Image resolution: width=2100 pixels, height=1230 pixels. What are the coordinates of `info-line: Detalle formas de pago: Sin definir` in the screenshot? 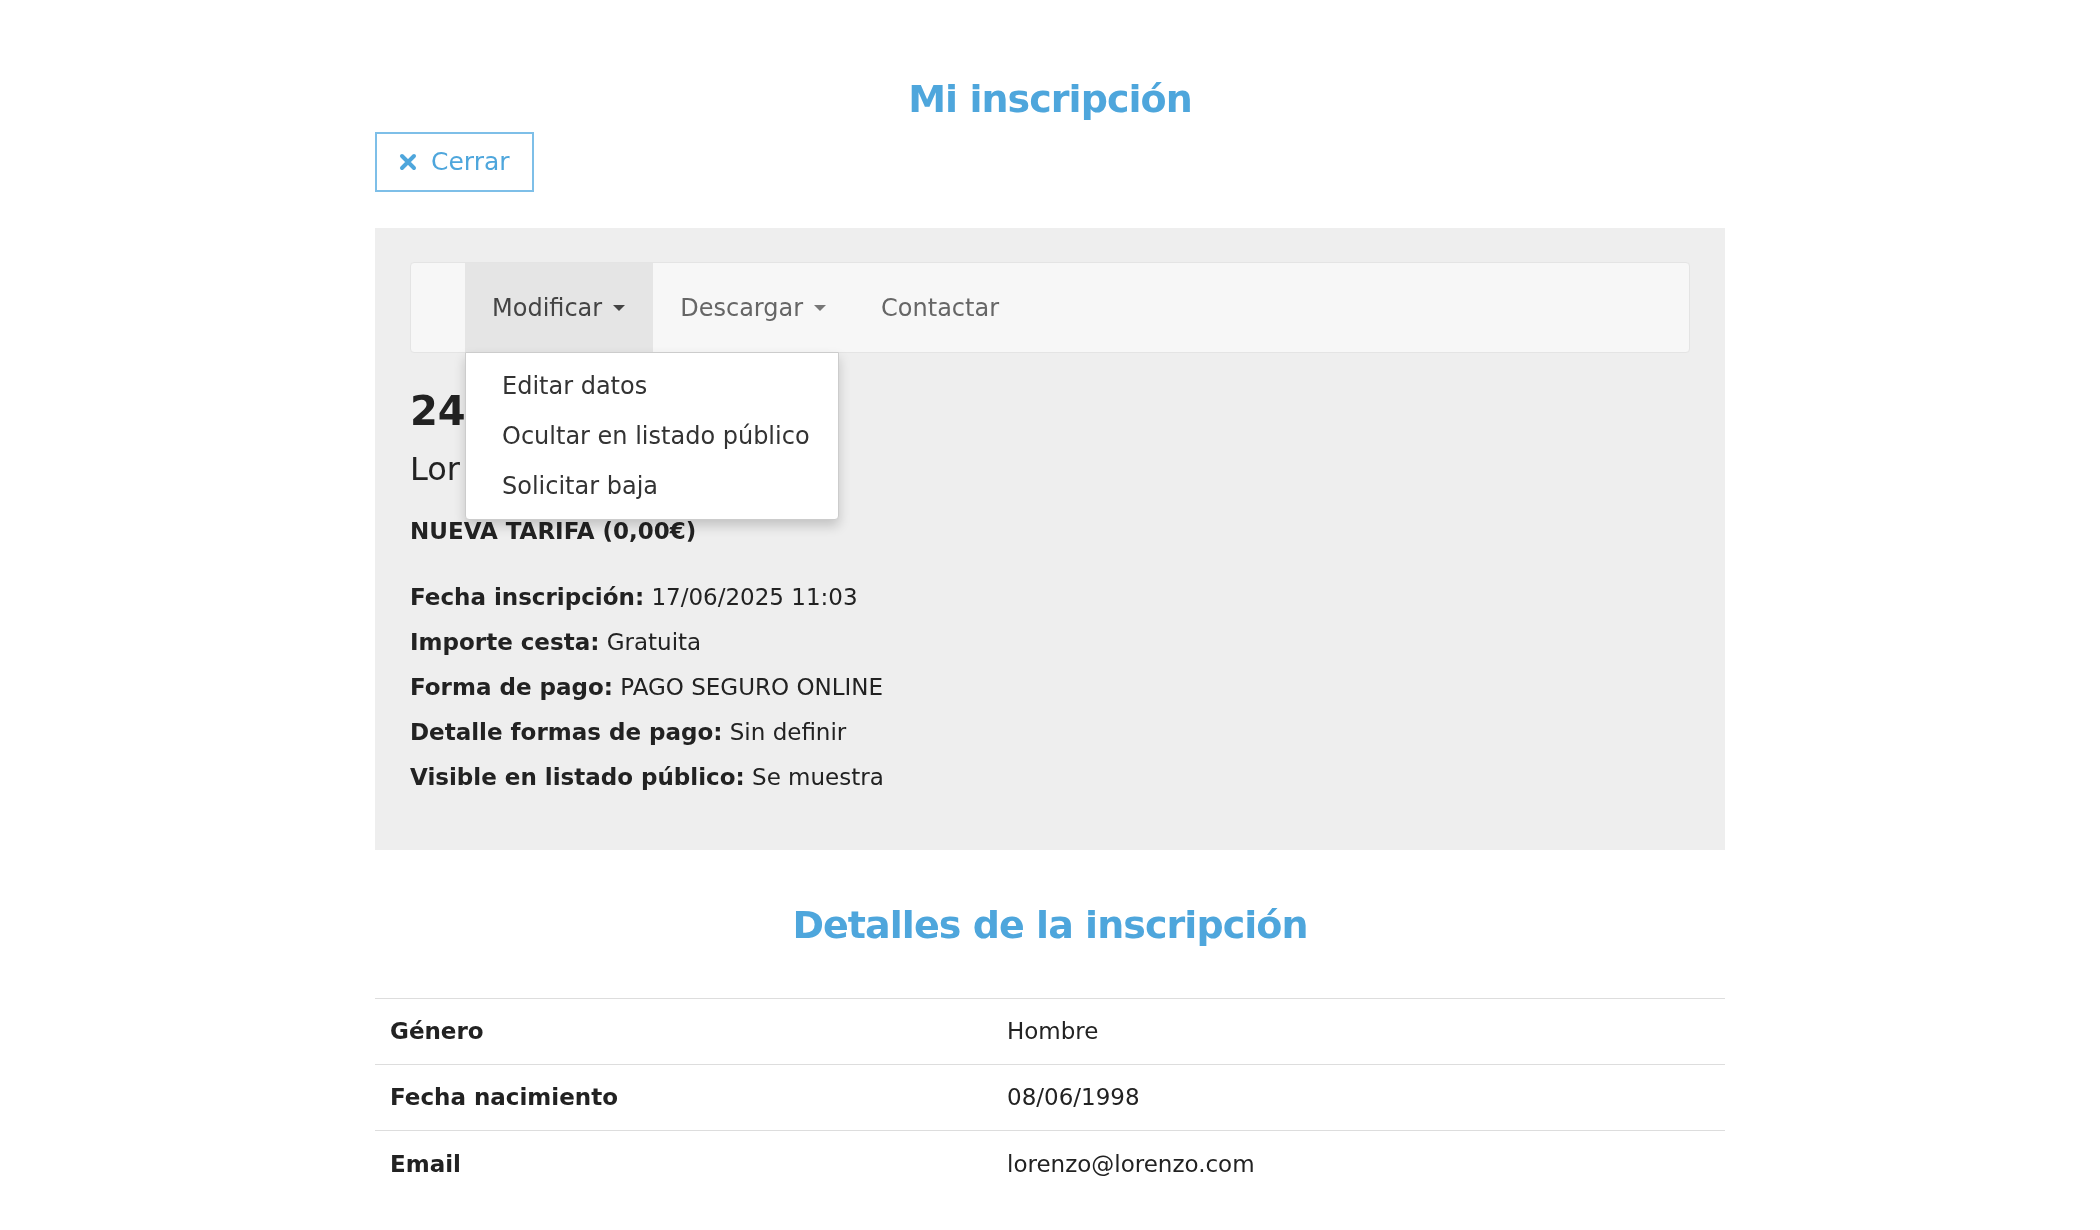 It's located at (628, 732).